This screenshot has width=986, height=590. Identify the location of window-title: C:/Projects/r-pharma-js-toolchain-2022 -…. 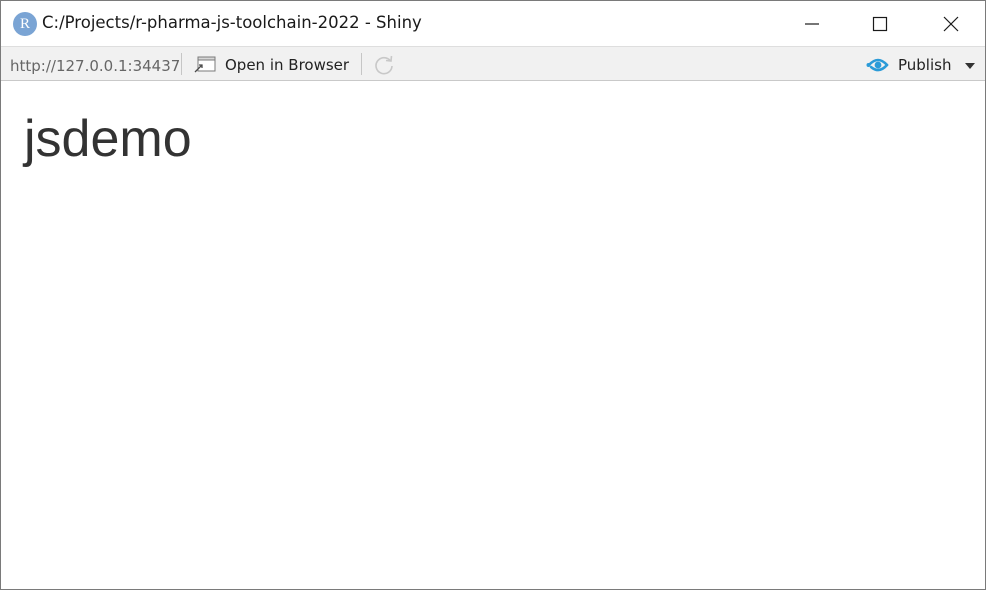
(232, 22).